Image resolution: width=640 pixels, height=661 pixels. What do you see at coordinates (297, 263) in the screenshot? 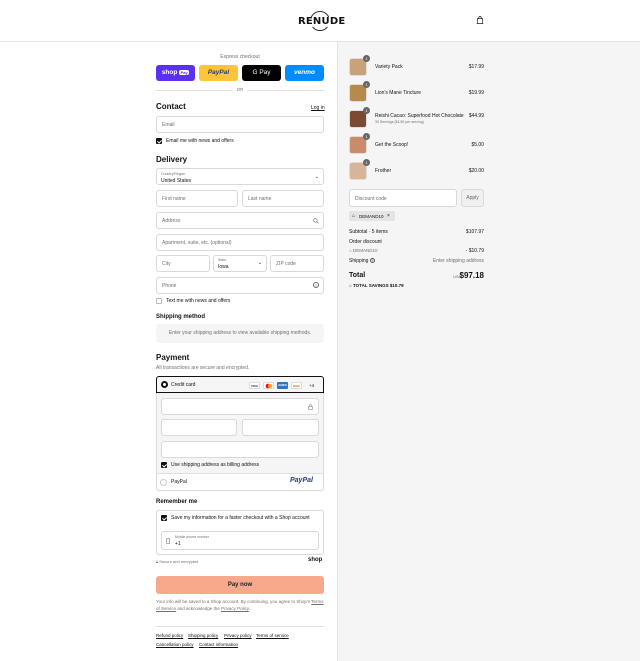
I see `zip-field: ZIP code` at bounding box center [297, 263].